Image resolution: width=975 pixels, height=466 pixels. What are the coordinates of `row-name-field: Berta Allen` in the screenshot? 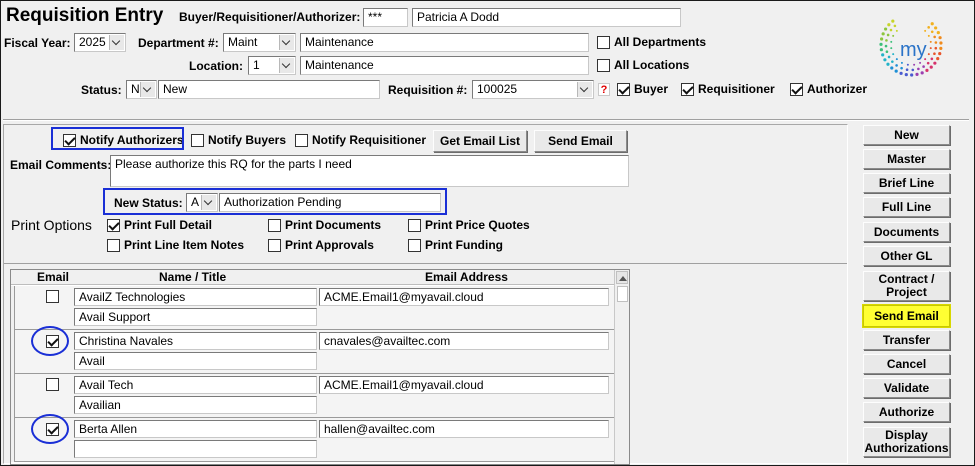 It's located at (195, 429).